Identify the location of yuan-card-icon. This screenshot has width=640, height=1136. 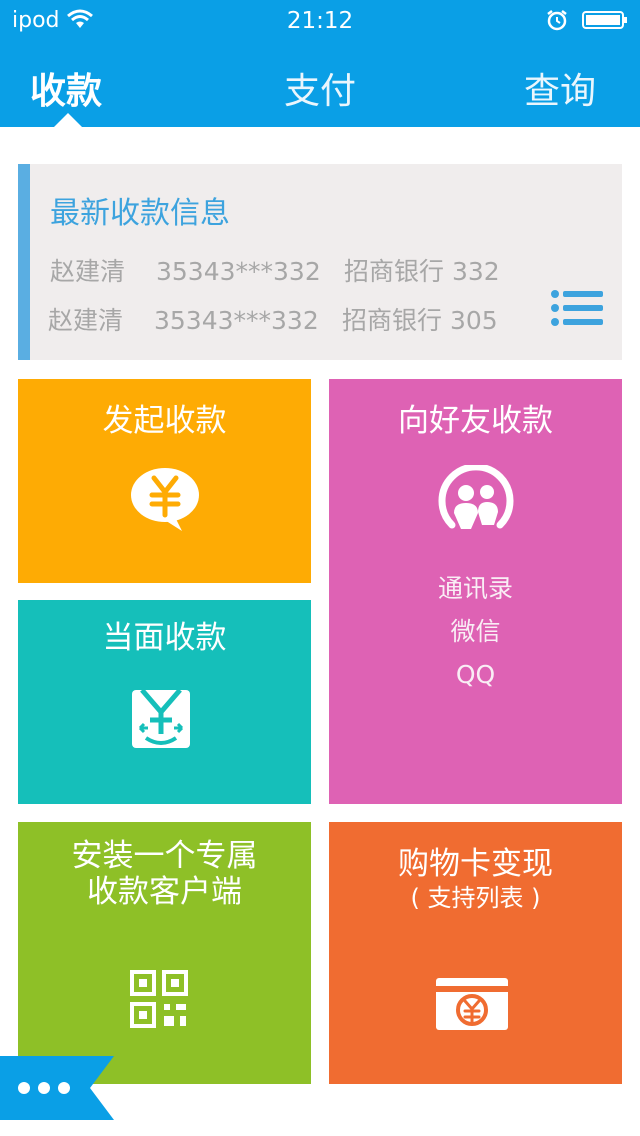
(472, 1004).